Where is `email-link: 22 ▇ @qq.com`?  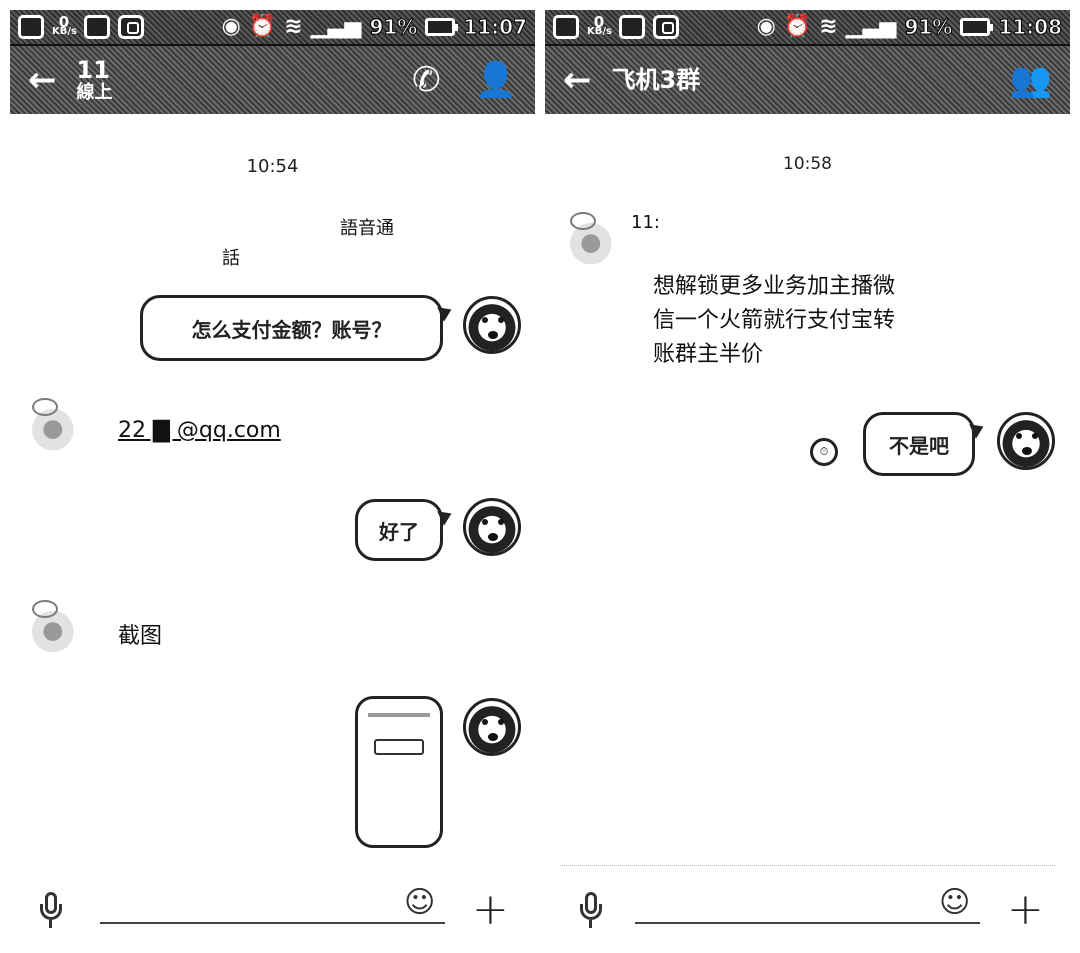 email-link: 22 ▇ @qq.com is located at coordinates (199, 430).